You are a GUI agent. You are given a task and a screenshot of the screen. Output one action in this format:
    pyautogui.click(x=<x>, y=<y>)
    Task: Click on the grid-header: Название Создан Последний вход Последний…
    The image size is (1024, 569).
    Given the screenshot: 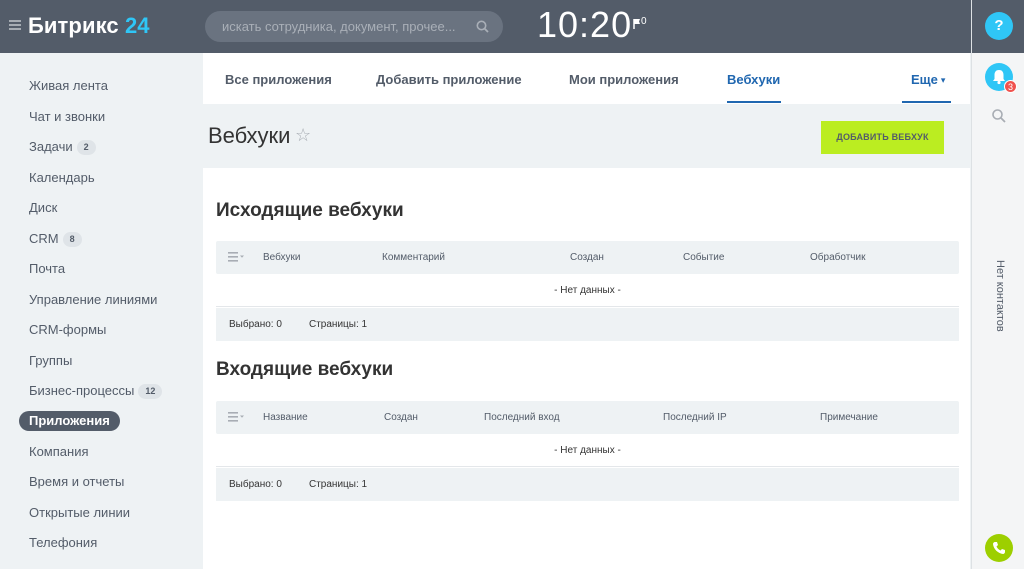 What is the action you would take?
    pyautogui.click(x=587, y=417)
    